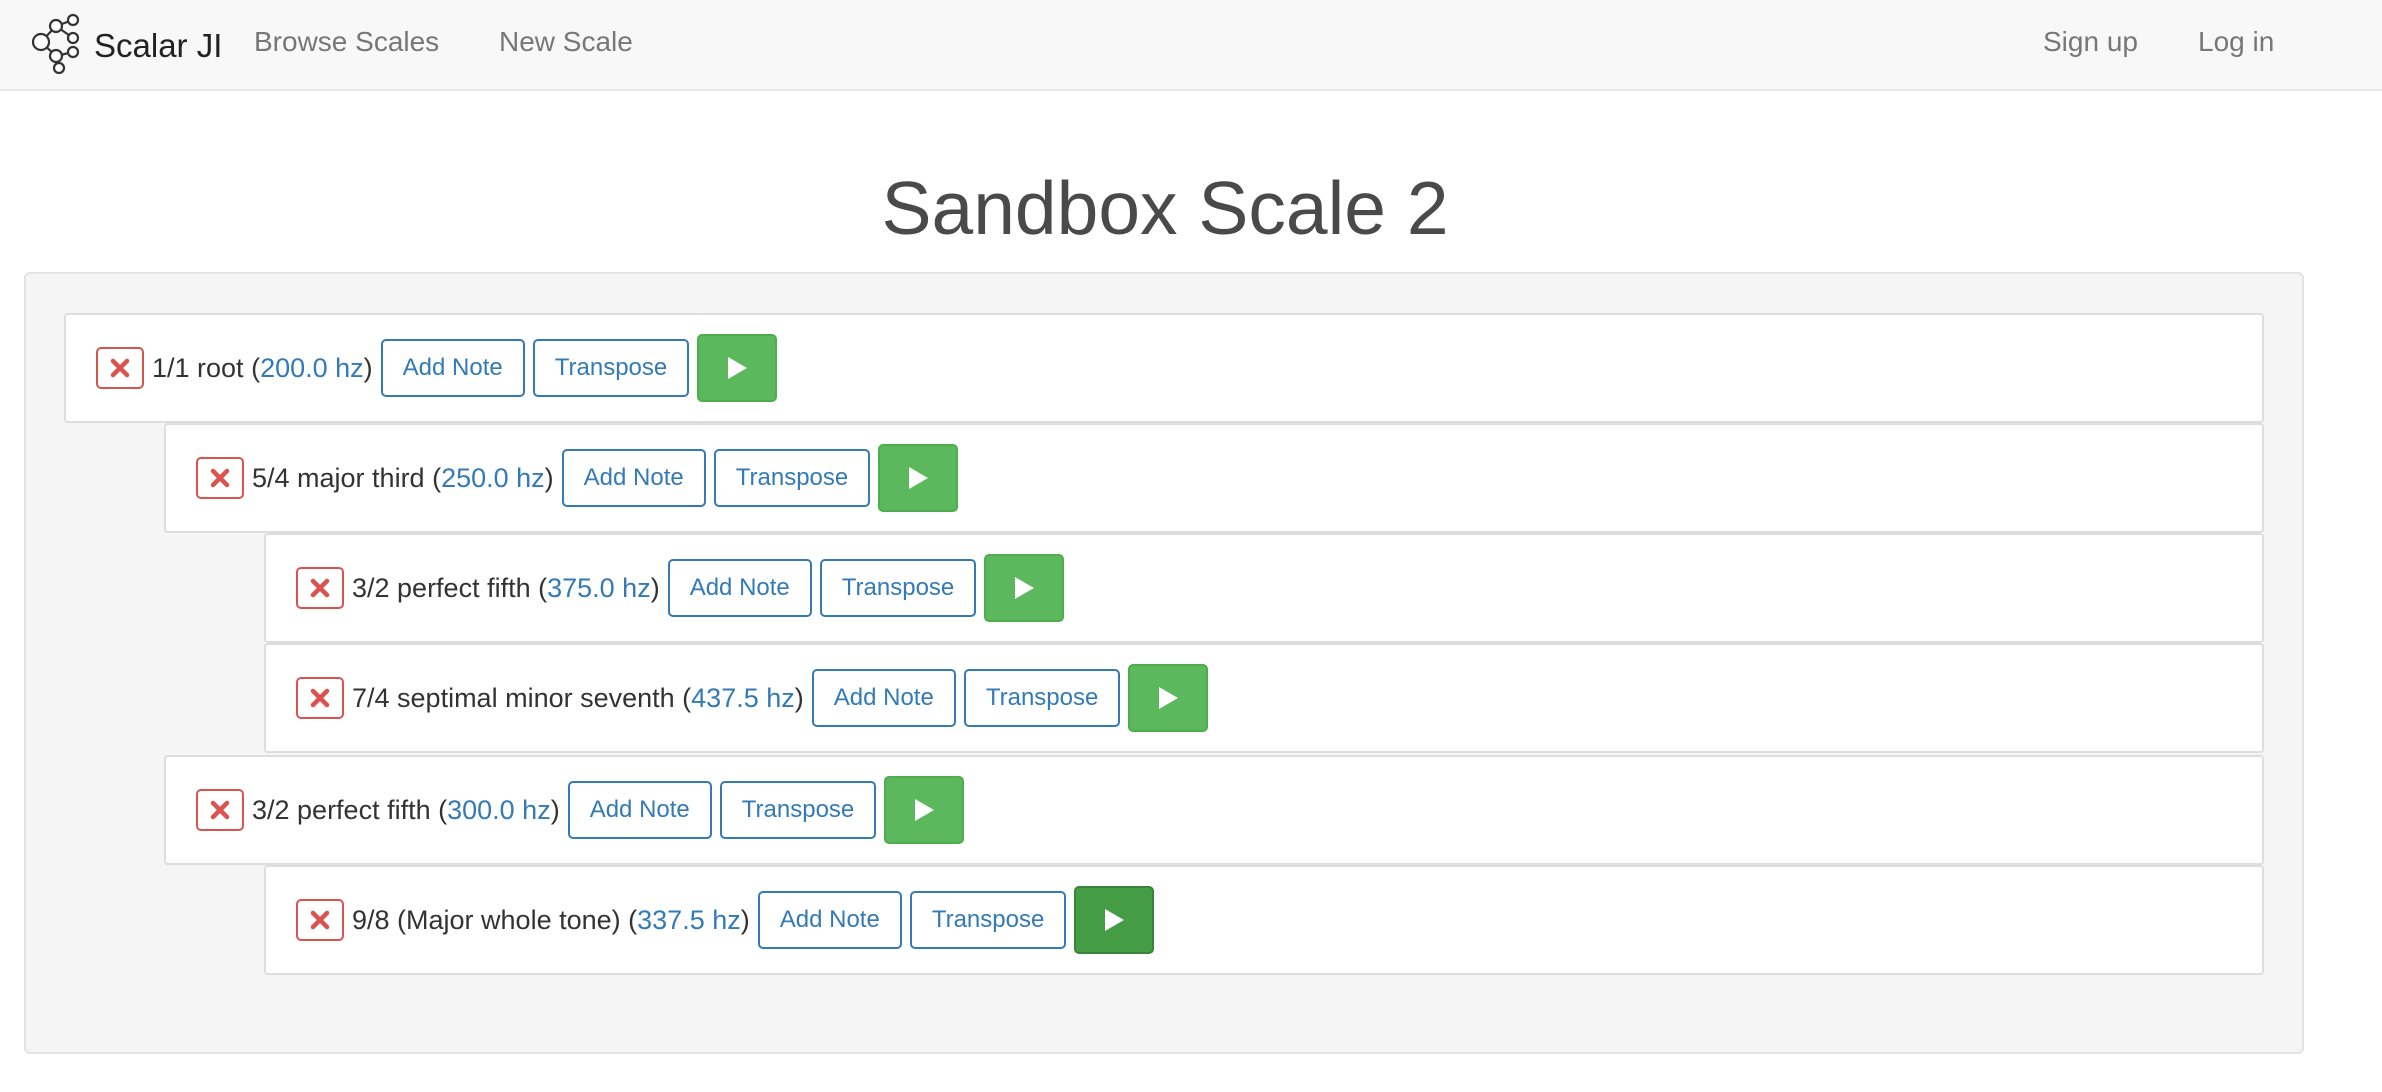 This screenshot has width=2382, height=1092. What do you see at coordinates (346, 45) in the screenshot?
I see `nav-browse-scales: Browse Scales` at bounding box center [346, 45].